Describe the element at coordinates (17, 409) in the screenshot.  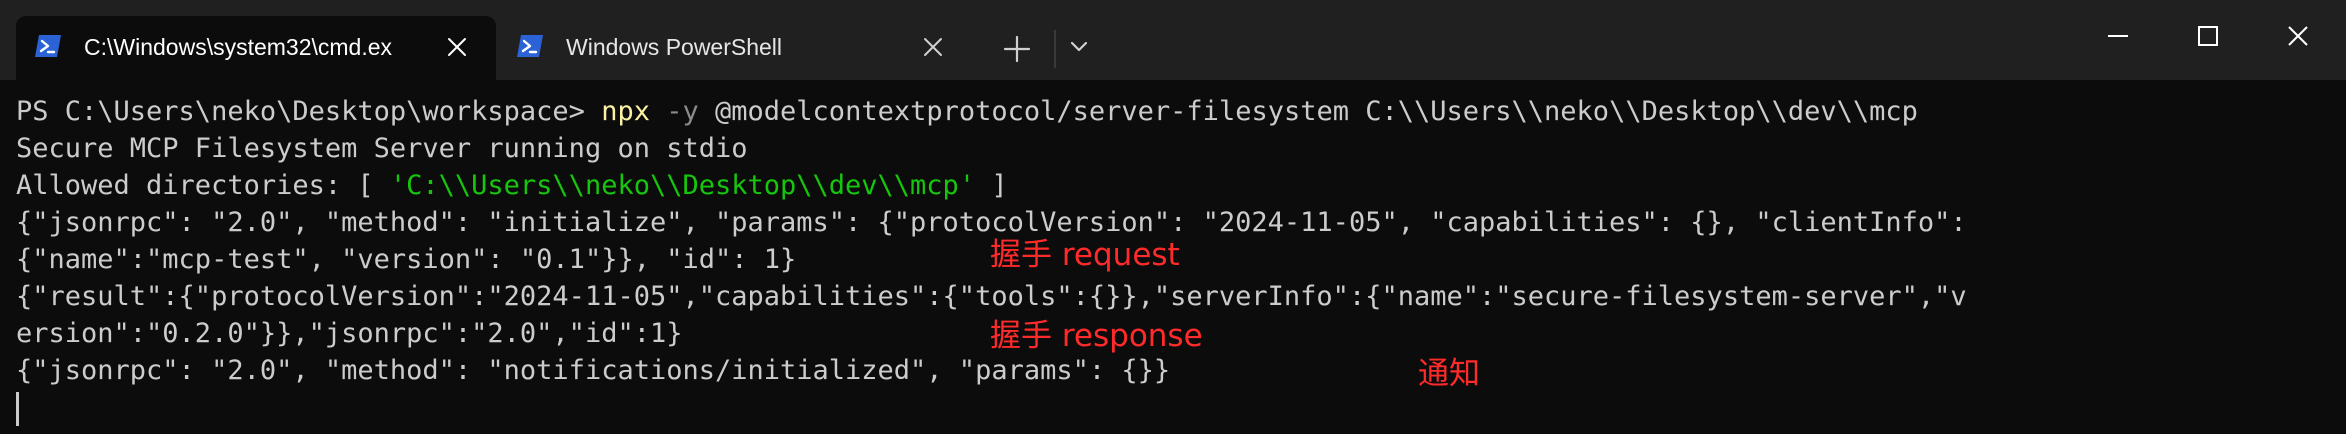
I see `text-cursor` at that location.